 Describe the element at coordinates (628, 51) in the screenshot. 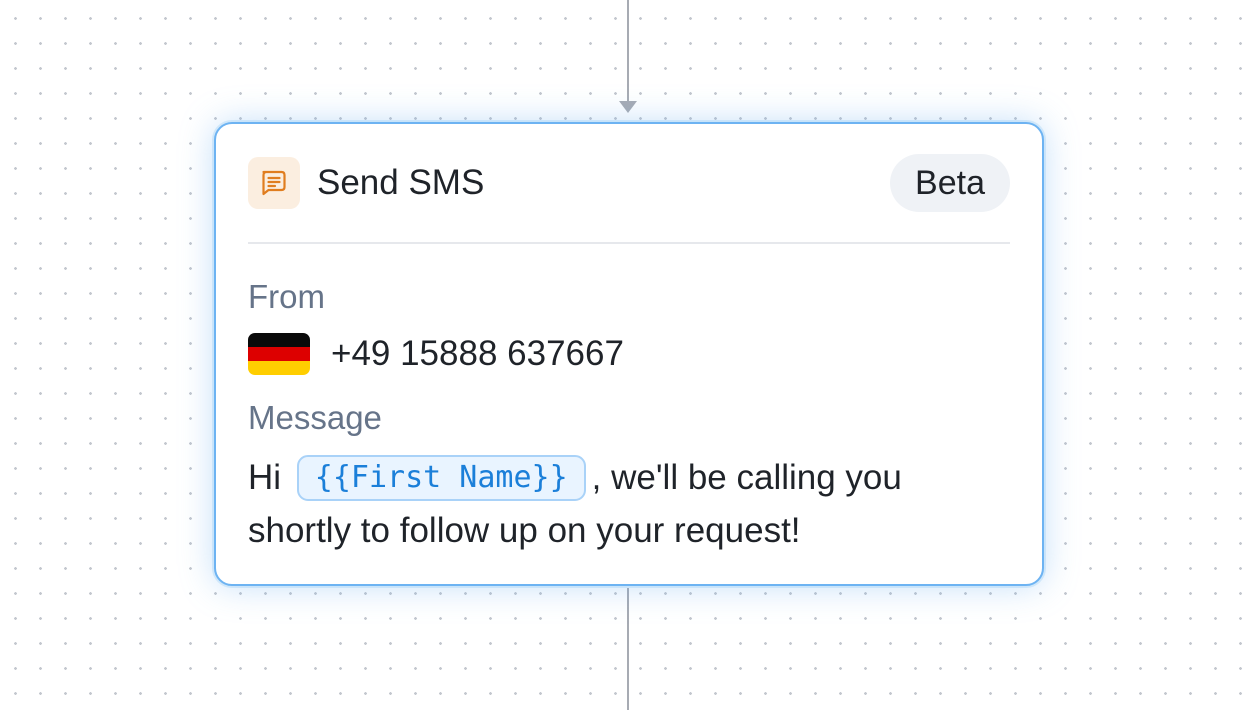

I see `incoming-connector-line` at that location.